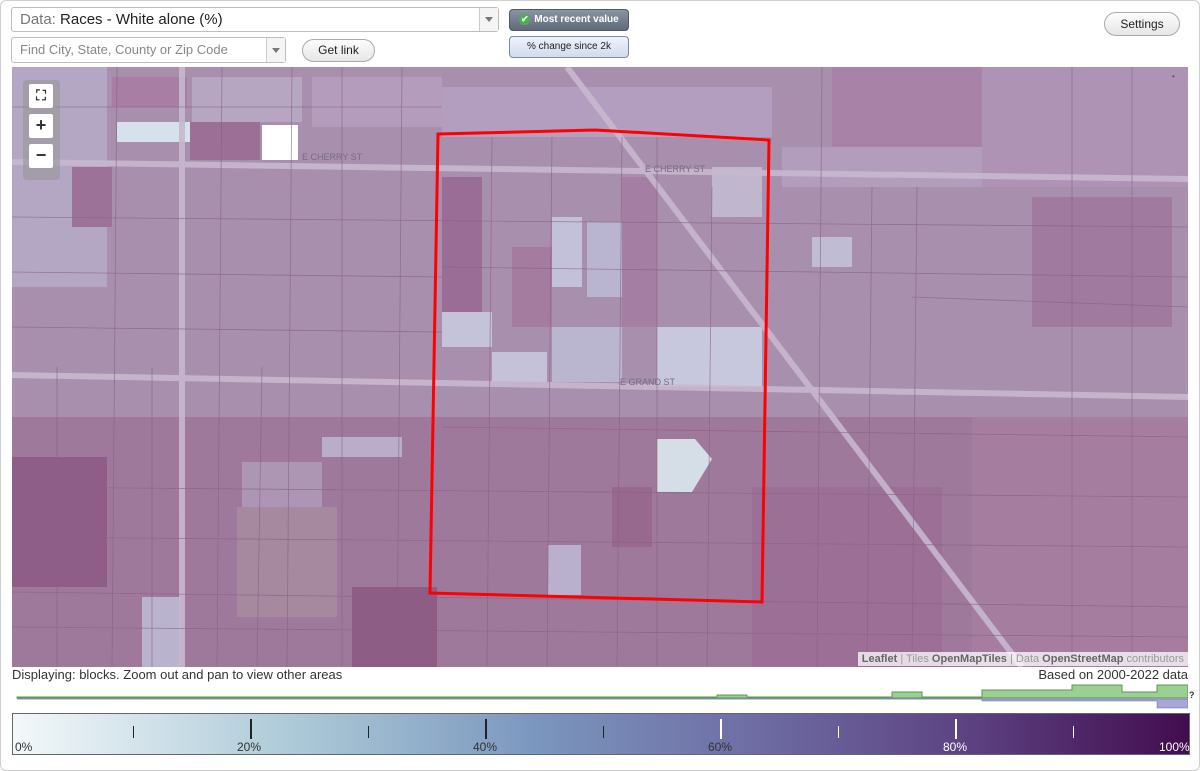 This screenshot has width=1200, height=771. Describe the element at coordinates (1113, 674) in the screenshot. I see `data-range-info: Based on 2000-2022 data` at that location.